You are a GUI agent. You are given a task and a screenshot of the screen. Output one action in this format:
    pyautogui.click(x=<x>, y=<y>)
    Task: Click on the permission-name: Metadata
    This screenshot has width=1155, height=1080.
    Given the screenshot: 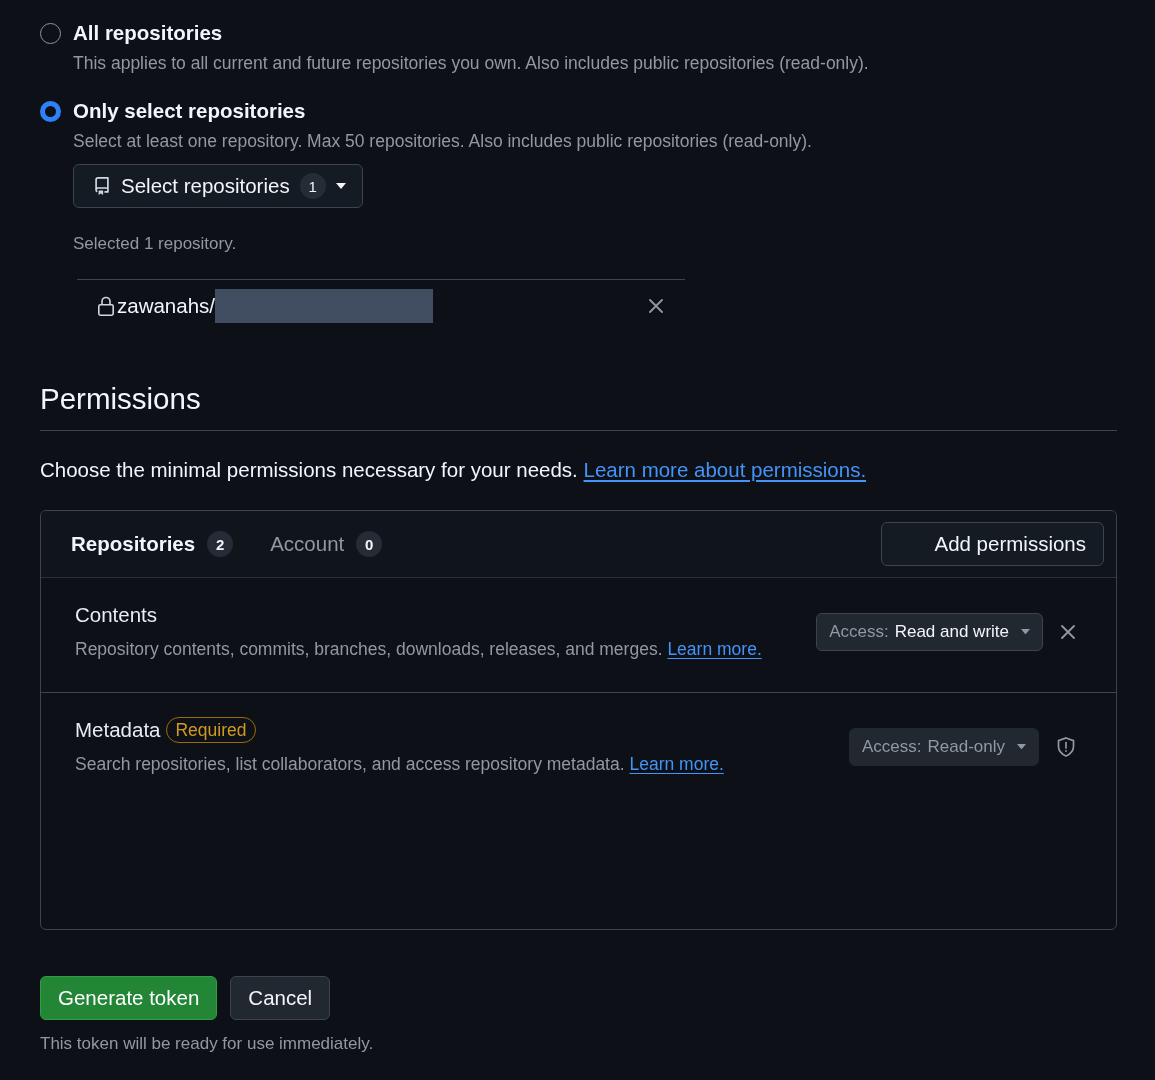 What is the action you would take?
    pyautogui.click(x=118, y=730)
    